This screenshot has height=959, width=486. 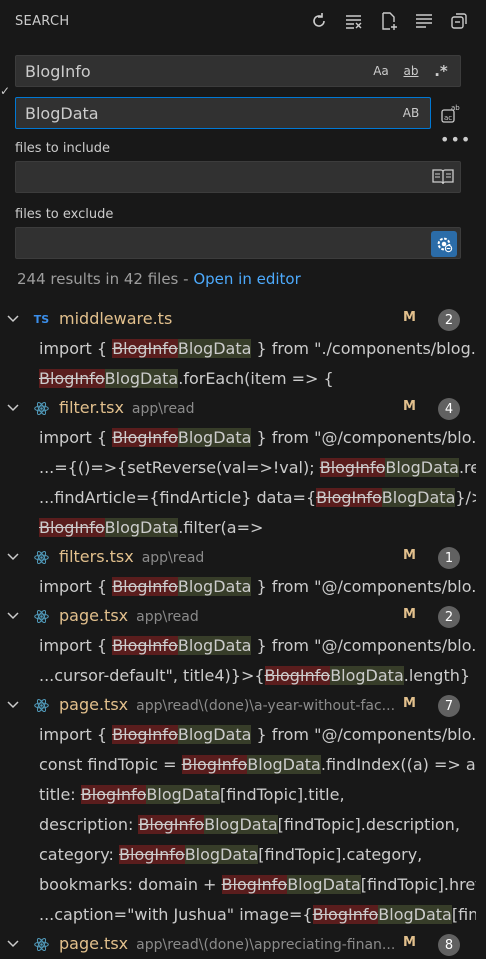 What do you see at coordinates (441, 71) in the screenshot?
I see `regex-icon: .*` at bounding box center [441, 71].